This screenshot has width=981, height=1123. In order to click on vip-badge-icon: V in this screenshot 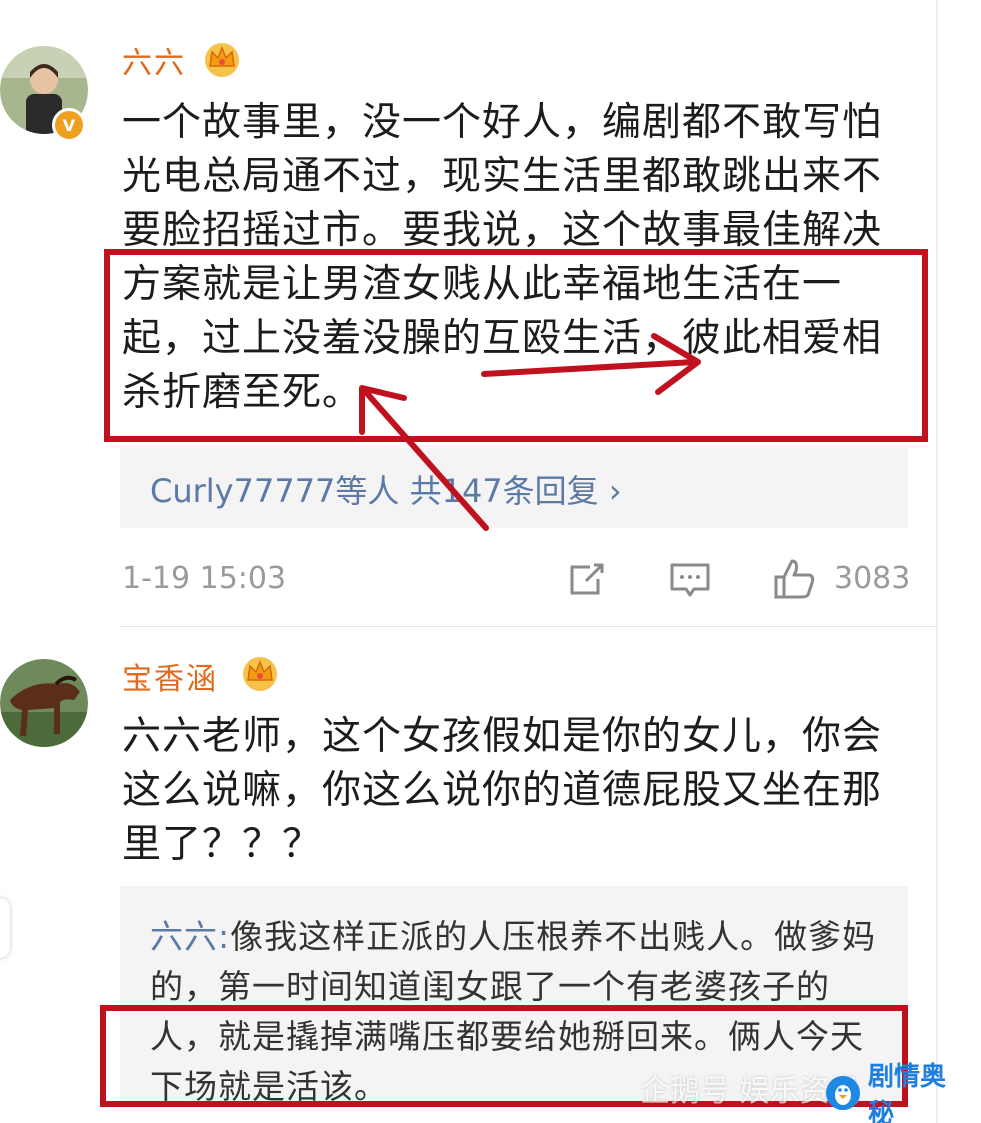, I will do `click(69, 125)`.